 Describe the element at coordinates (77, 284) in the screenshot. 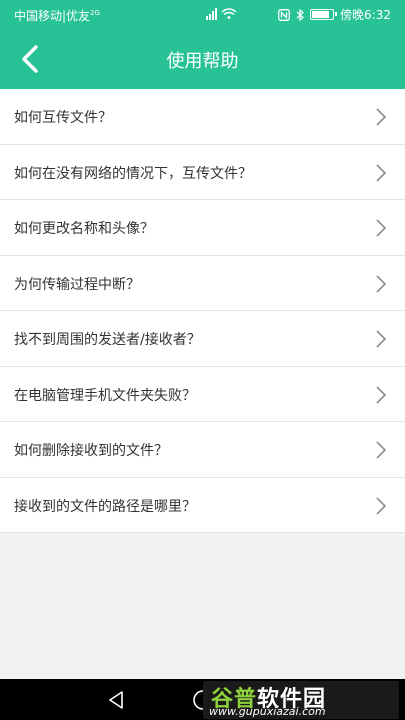

I see `help-item-label: 为何传输过程中断？` at that location.